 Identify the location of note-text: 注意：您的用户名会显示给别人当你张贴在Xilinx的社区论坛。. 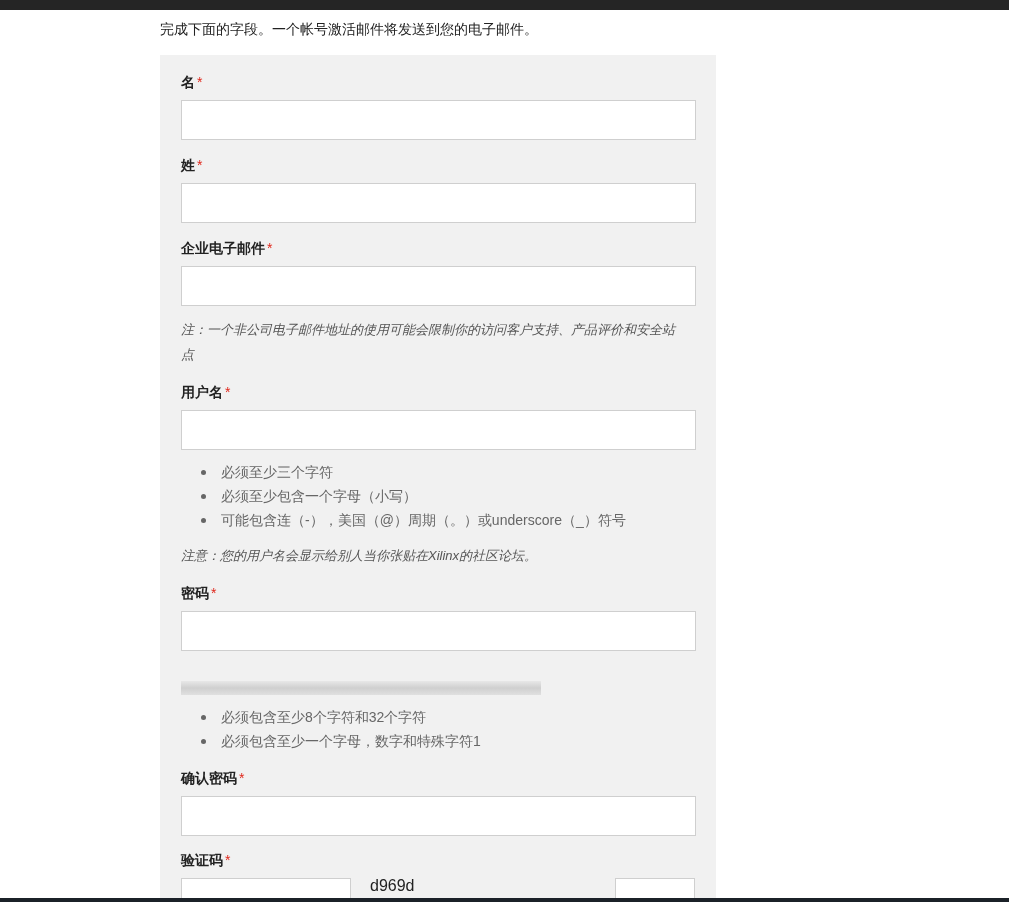
(360, 556).